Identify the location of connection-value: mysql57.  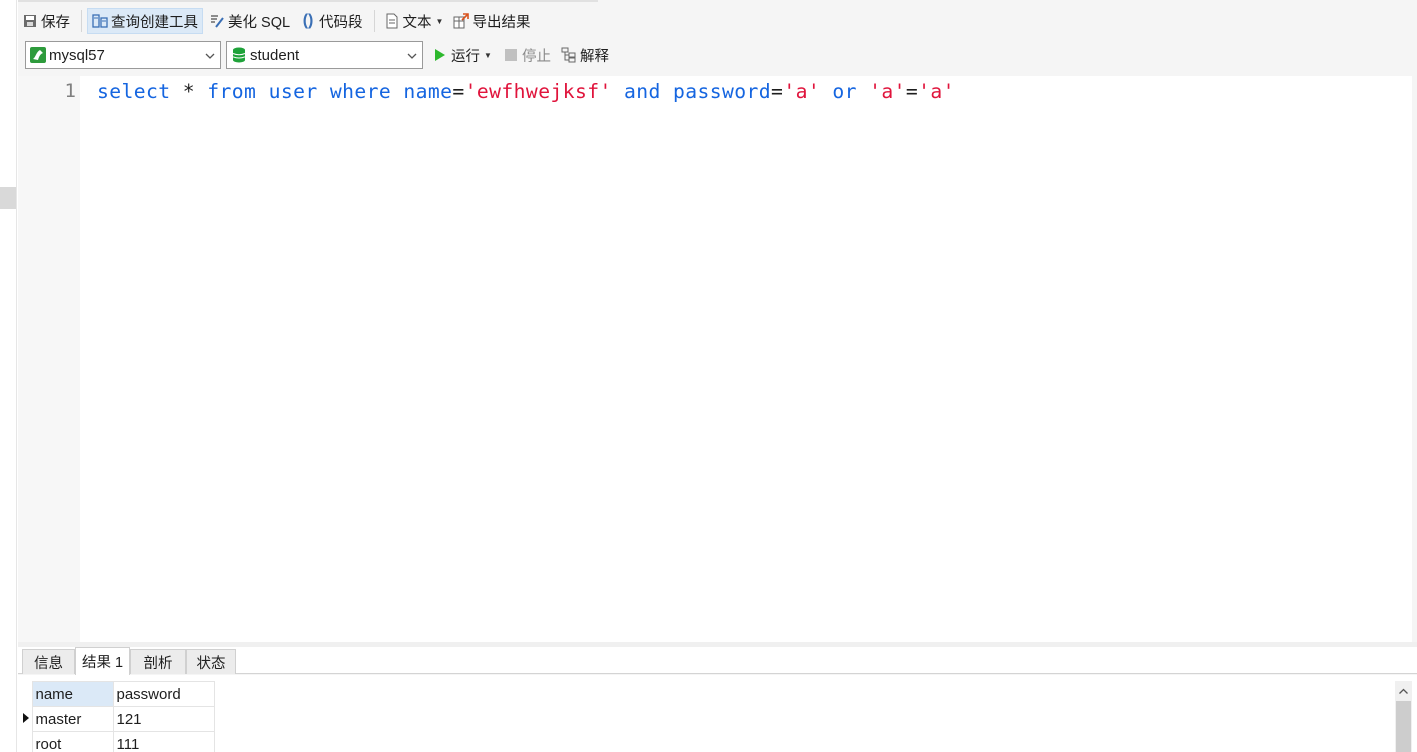
(77, 55).